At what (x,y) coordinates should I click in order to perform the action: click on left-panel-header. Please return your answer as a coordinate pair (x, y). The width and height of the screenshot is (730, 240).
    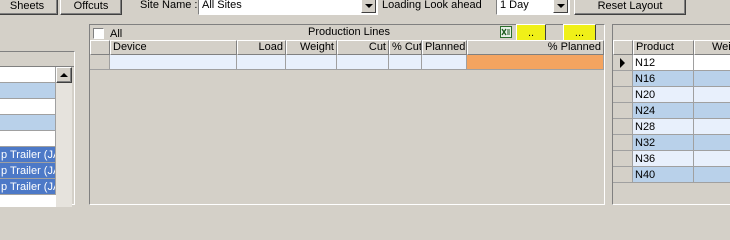
    Looking at the image, I should click on (37, 59).